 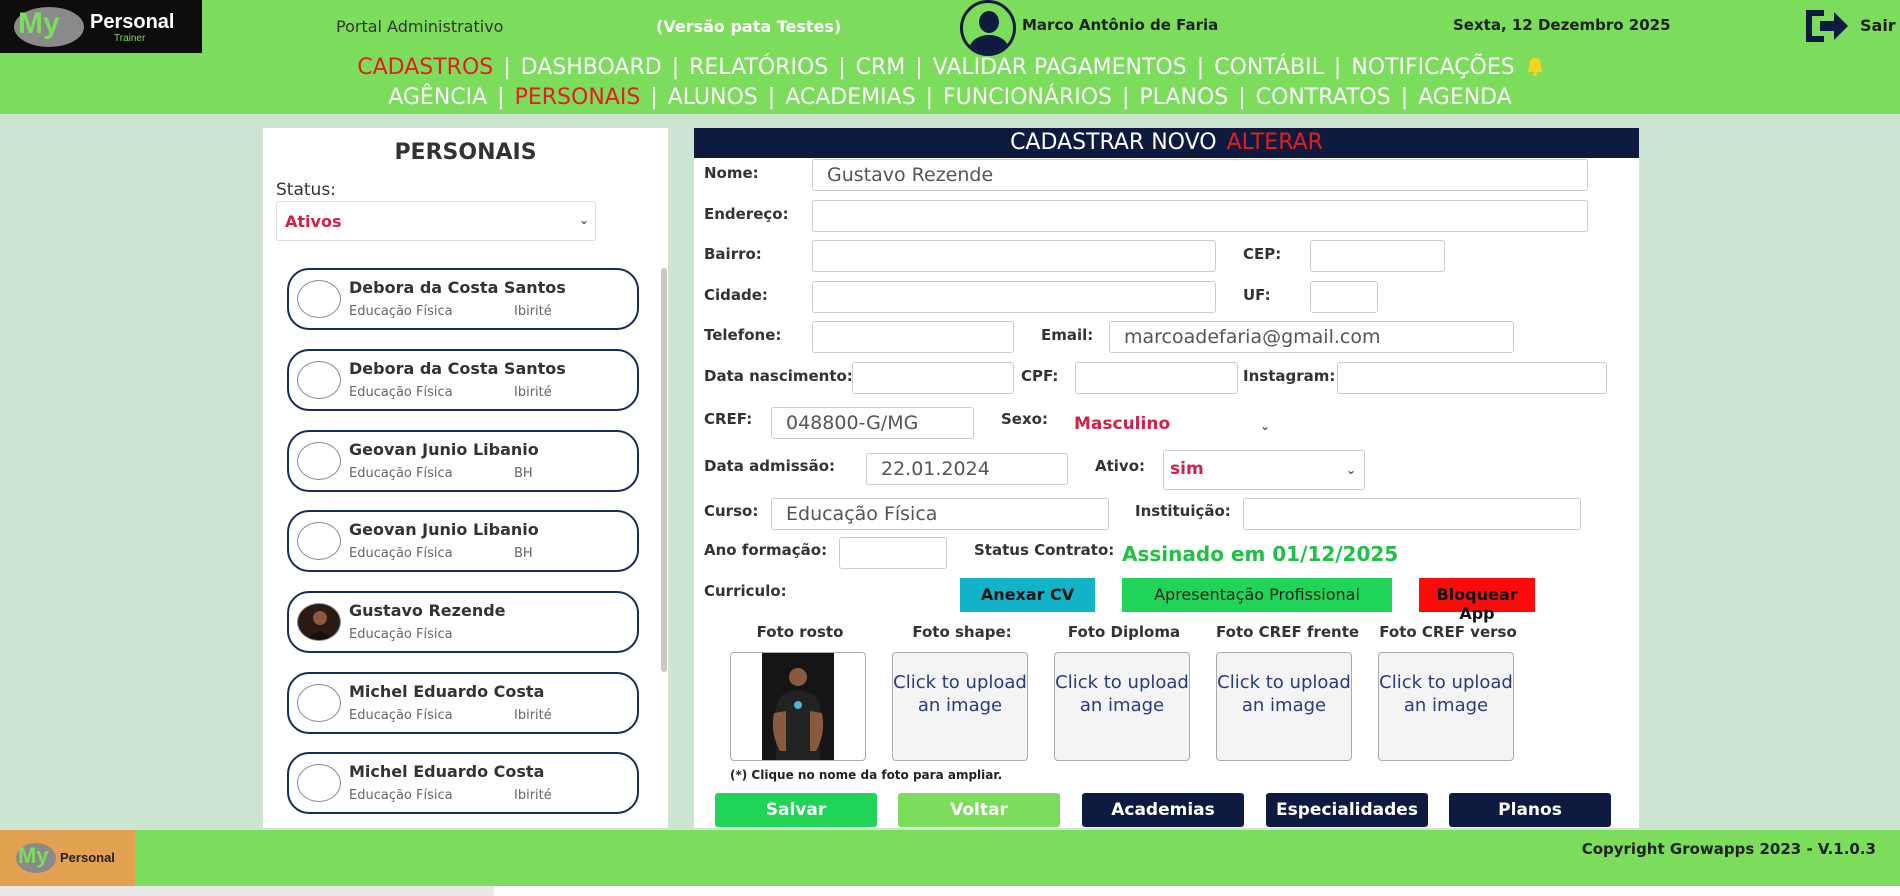 What do you see at coordinates (881, 67) in the screenshot?
I see `nav-crm: CRM` at bounding box center [881, 67].